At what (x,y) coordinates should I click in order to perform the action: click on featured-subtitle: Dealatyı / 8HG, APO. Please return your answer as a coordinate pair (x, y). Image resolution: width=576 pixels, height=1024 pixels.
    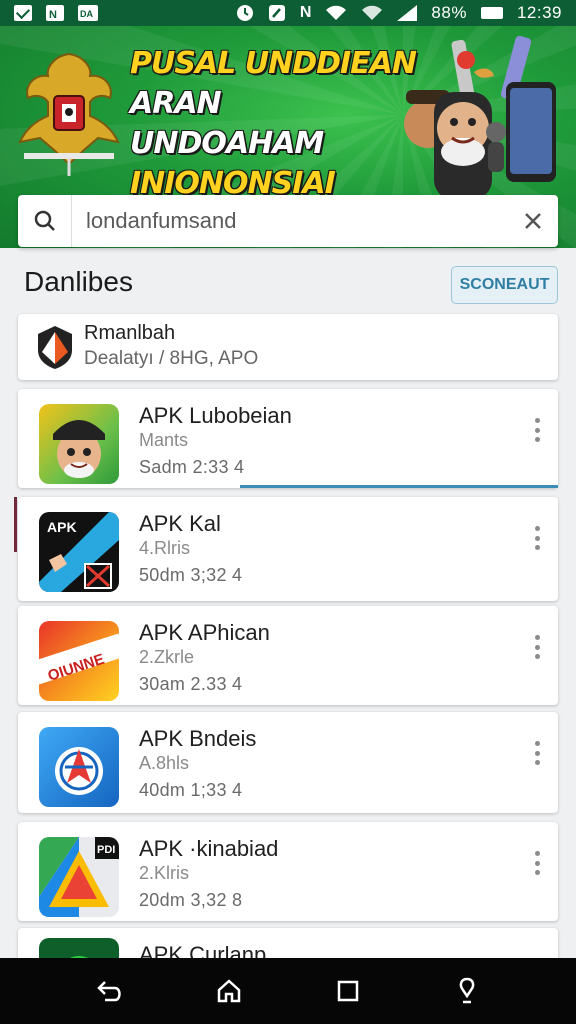
    Looking at the image, I should click on (171, 358).